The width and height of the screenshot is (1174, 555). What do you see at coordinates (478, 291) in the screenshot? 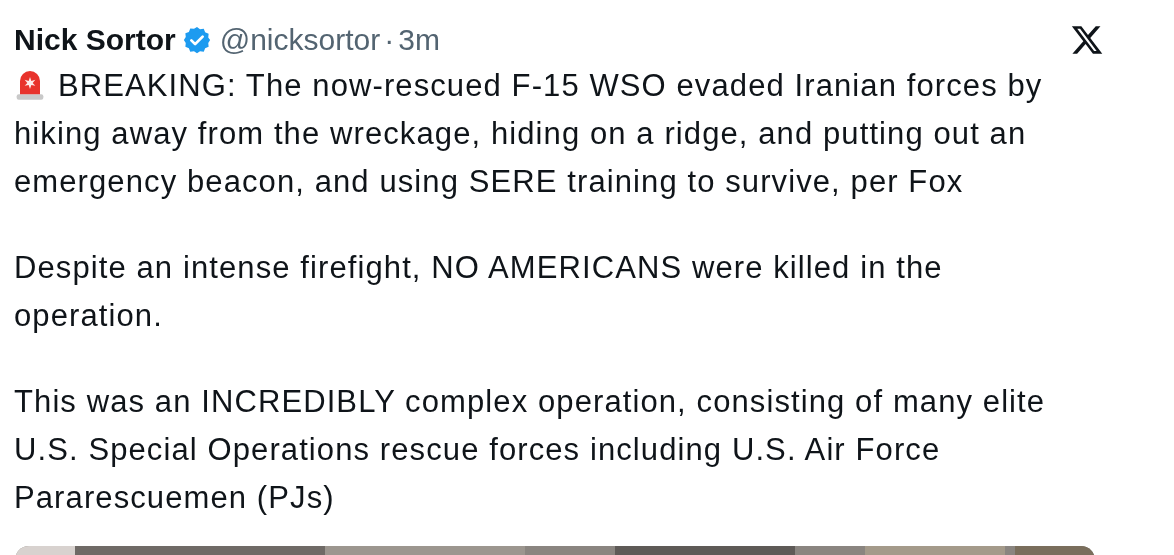
I see `post-paragraph: Despite an intense firefight, NO AMERICANS were killed in the operation.` at bounding box center [478, 291].